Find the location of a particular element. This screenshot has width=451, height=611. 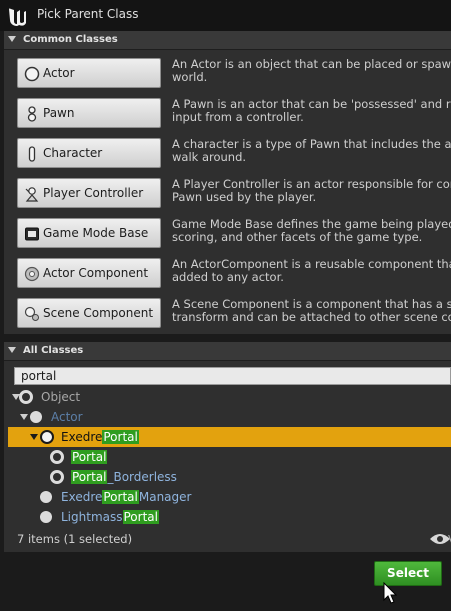

actor-icon is located at coordinates (32, 74).